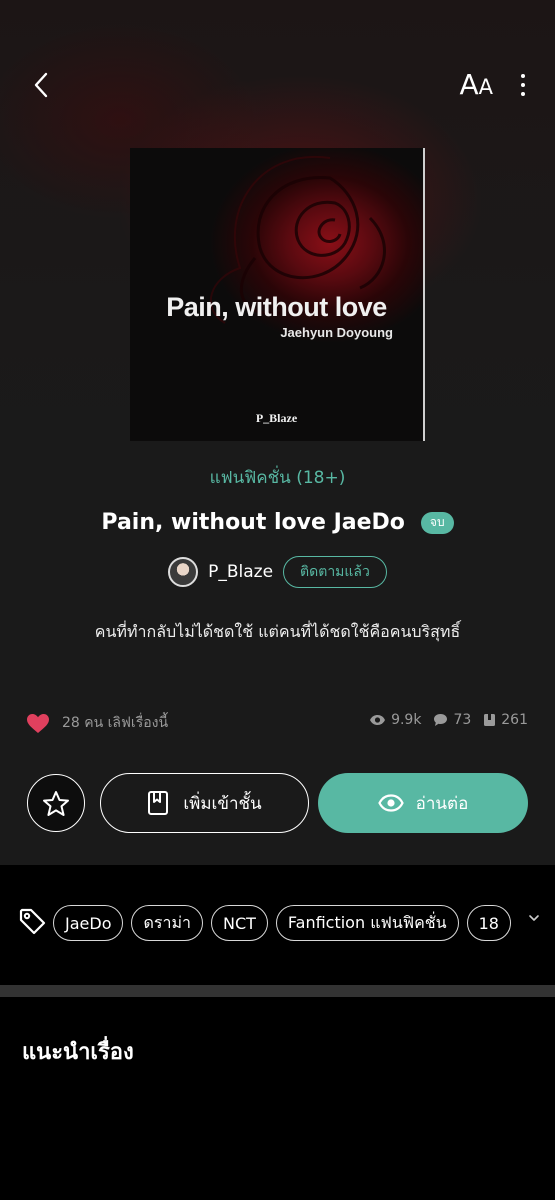 The height and width of the screenshot is (1200, 555). I want to click on action-buttons: เพิ่มเข้าชั้น อ่านต่อ, so click(277, 803).